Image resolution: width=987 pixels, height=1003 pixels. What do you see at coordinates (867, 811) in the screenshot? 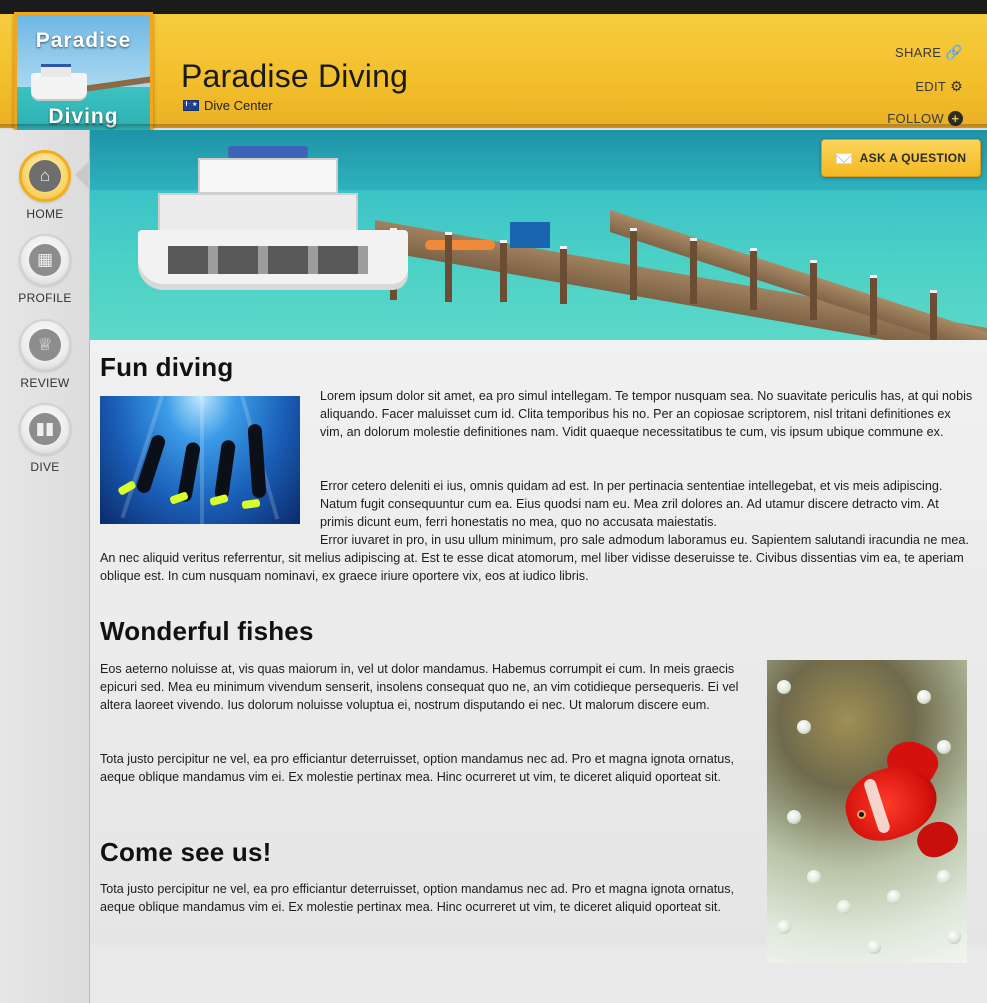
I see `clownfish-photo` at bounding box center [867, 811].